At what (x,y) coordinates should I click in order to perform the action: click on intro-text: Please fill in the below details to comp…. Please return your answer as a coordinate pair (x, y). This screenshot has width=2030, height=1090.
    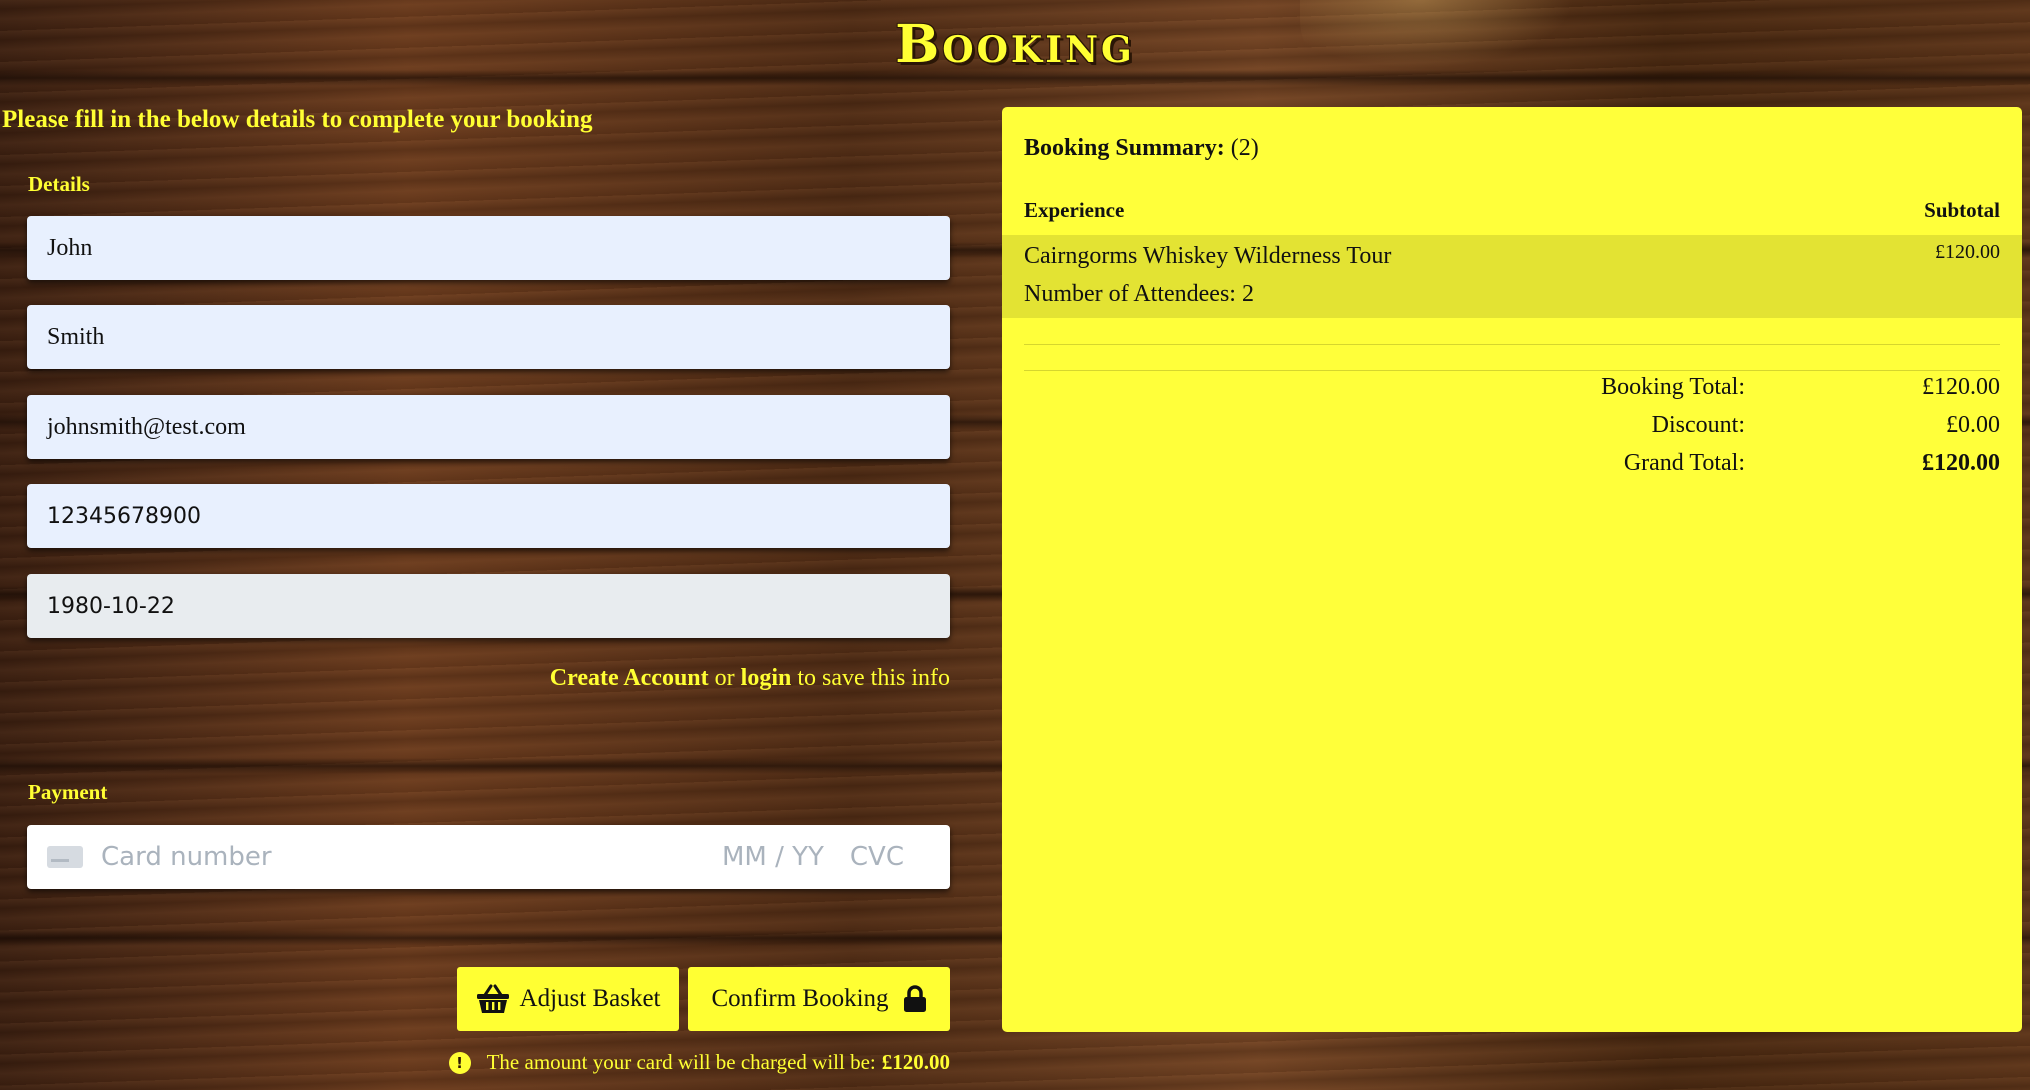
    Looking at the image, I should click on (297, 119).